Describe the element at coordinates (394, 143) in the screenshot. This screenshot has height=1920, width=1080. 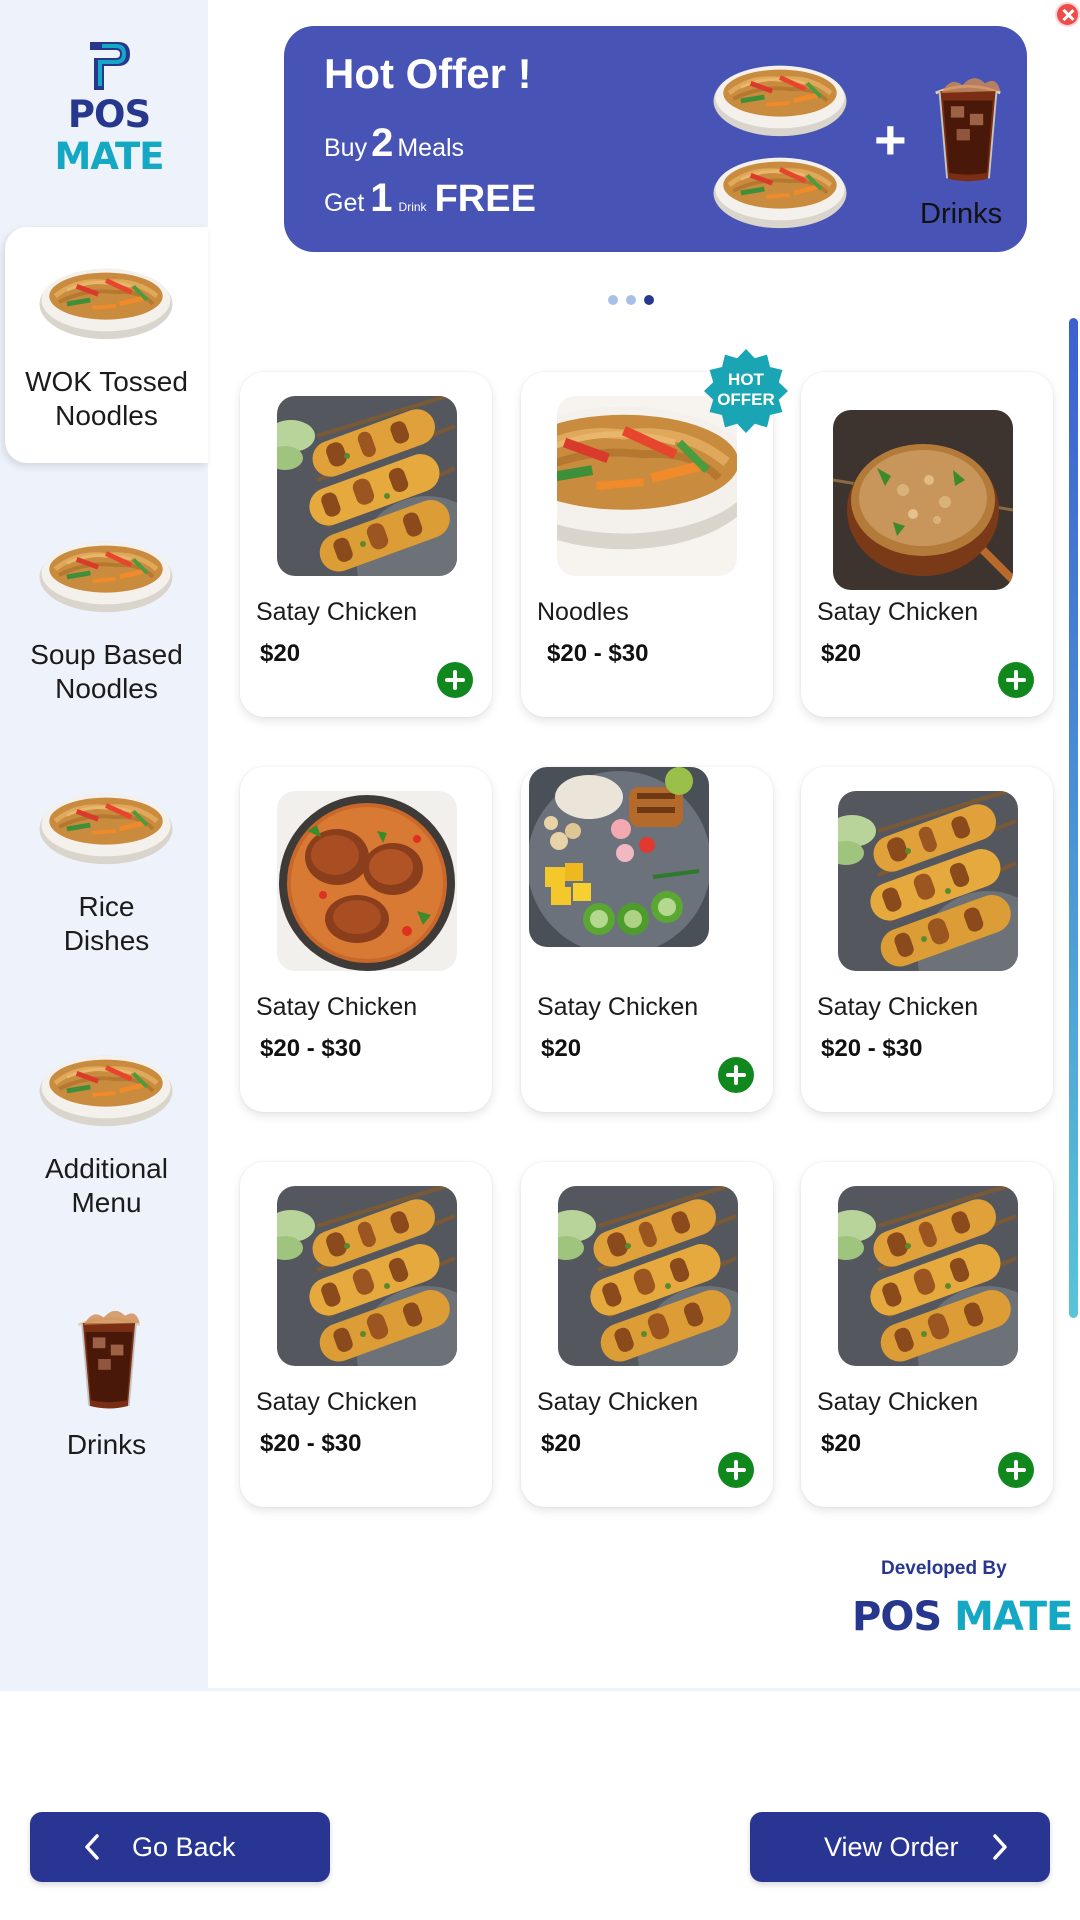
I see `banner-buy-line: Buy 2 Meals` at that location.